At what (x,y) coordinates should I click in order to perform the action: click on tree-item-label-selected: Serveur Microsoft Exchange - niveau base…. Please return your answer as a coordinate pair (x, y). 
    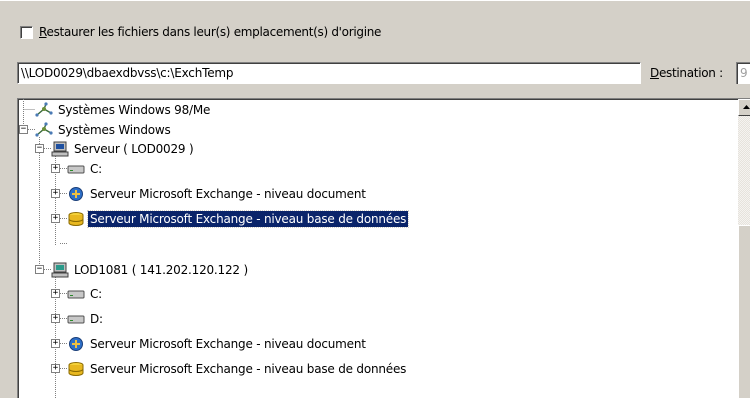
    Looking at the image, I should click on (248, 218).